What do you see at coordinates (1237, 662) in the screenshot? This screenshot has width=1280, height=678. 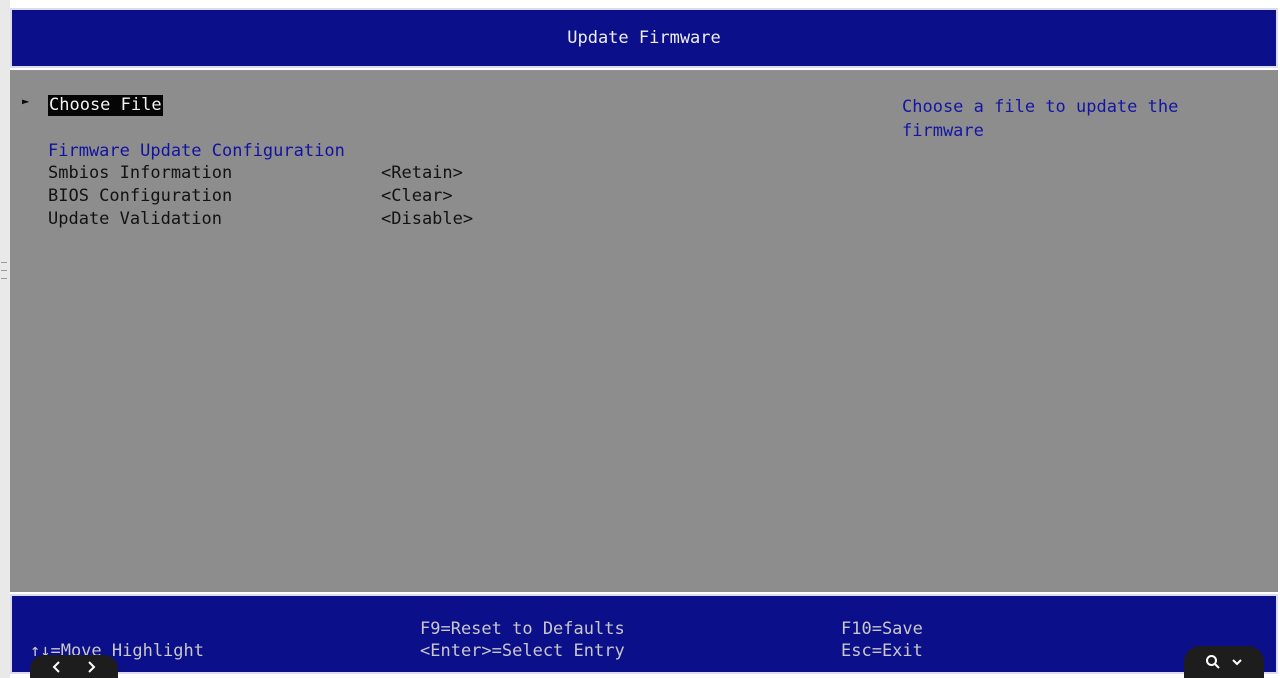 I see `chevron-down-icon` at bounding box center [1237, 662].